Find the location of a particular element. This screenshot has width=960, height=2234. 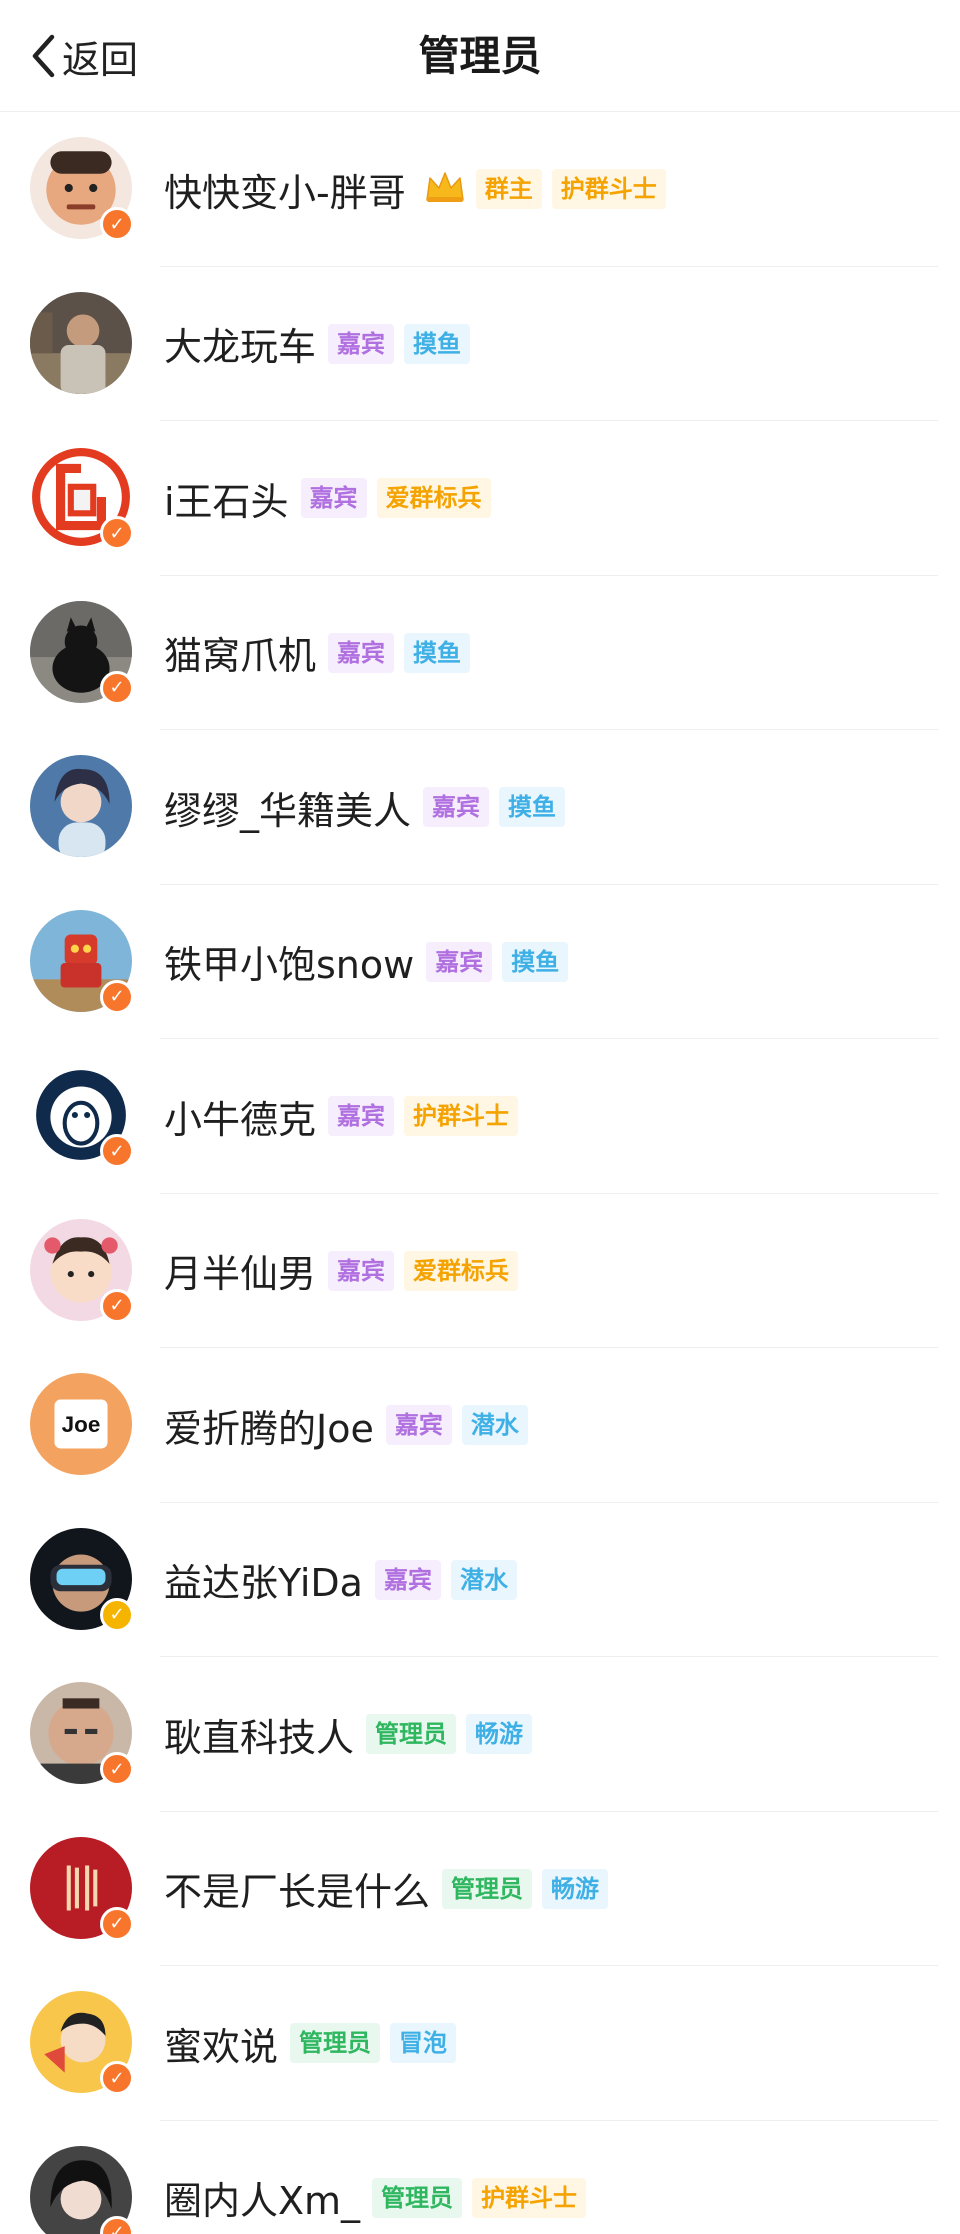

member-row: ✓ 圈内人Xm_ 管理员 护群斗士 is located at coordinates (480, 2177).